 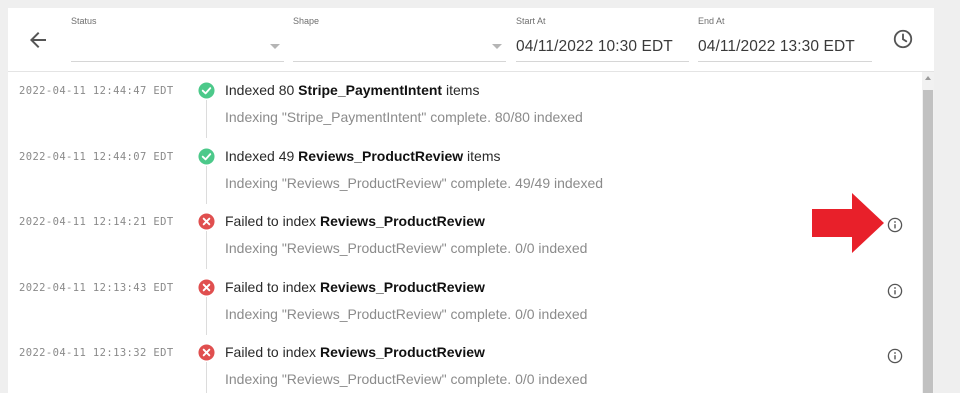 I want to click on start-at-field: Start At 04/11/2022 10:30 EDT, so click(x=602, y=35).